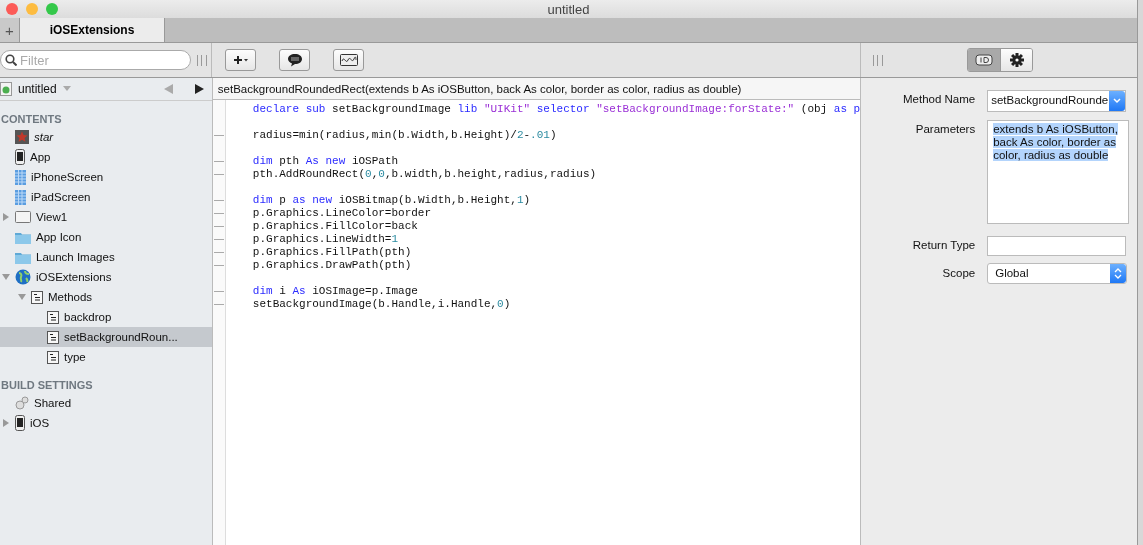 This screenshot has height=545, width=1143. What do you see at coordinates (958, 272) in the screenshot?
I see `field-label: Scope` at bounding box center [958, 272].